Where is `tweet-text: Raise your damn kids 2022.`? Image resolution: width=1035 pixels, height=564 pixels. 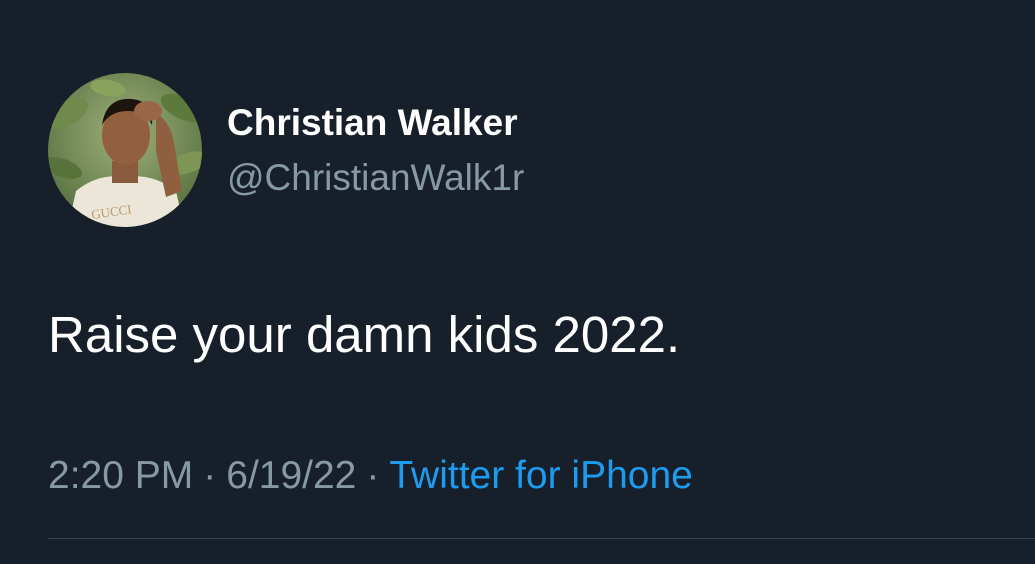
tweet-text: Raise your damn kids 2022. is located at coordinates (364, 334).